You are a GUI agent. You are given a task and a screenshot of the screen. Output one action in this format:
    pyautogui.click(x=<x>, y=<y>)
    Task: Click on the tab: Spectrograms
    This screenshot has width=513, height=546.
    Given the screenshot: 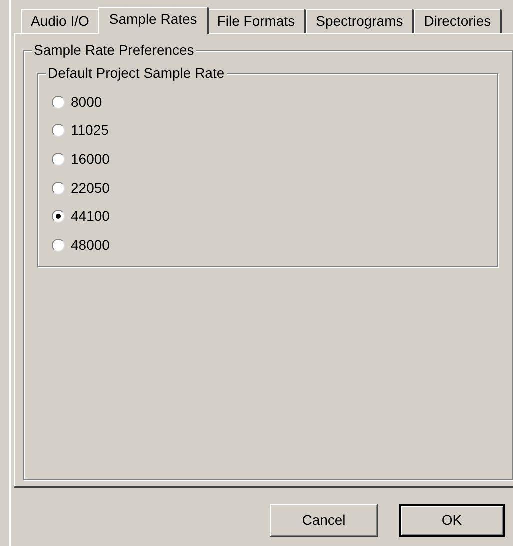 What is the action you would take?
    pyautogui.click(x=360, y=21)
    